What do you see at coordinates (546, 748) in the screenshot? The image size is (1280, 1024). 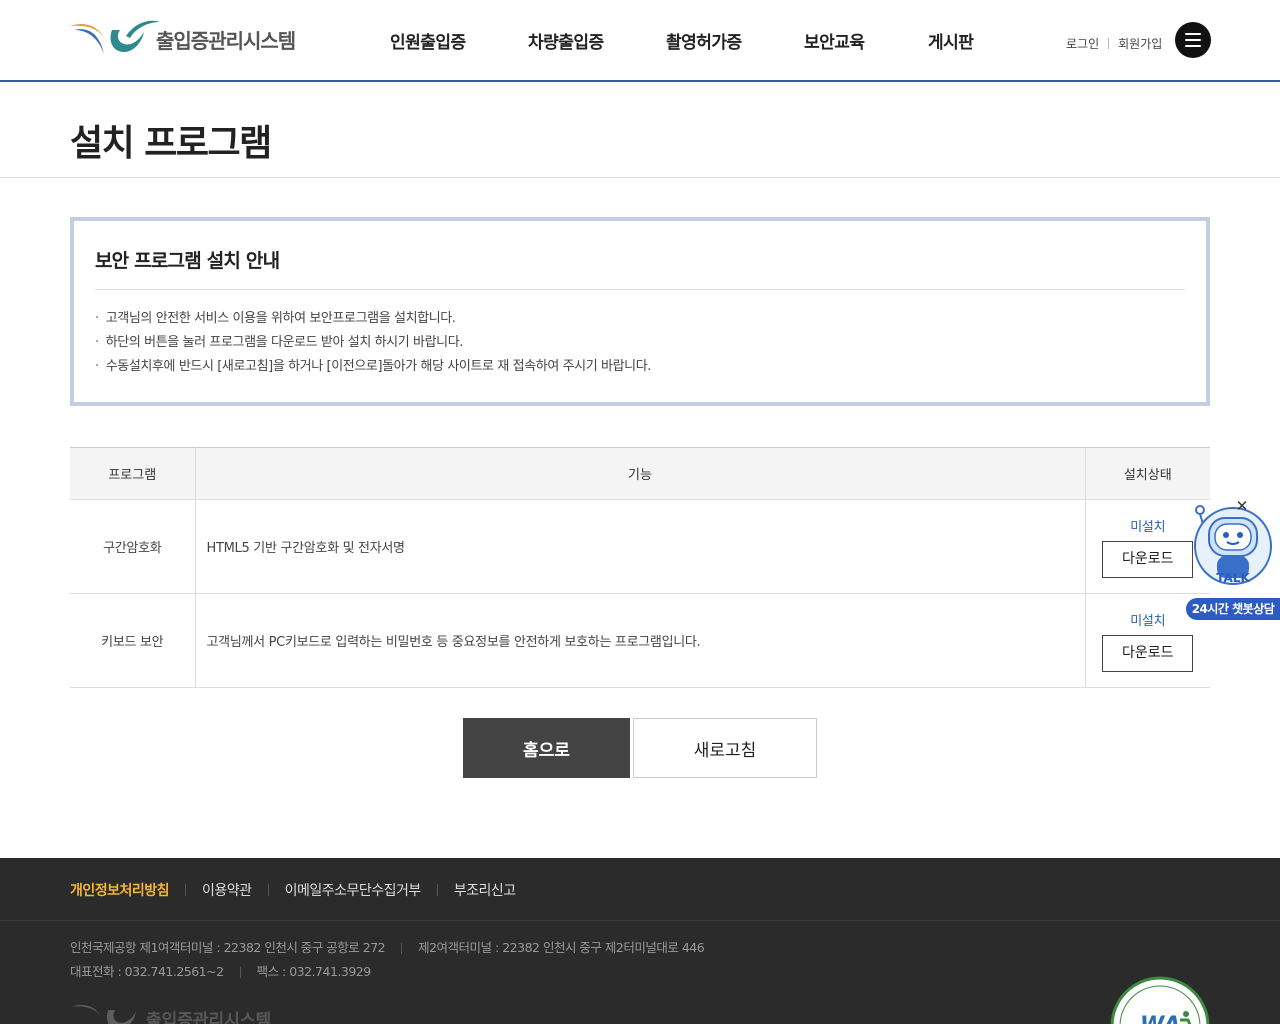 I see `home-button: 홈으로` at bounding box center [546, 748].